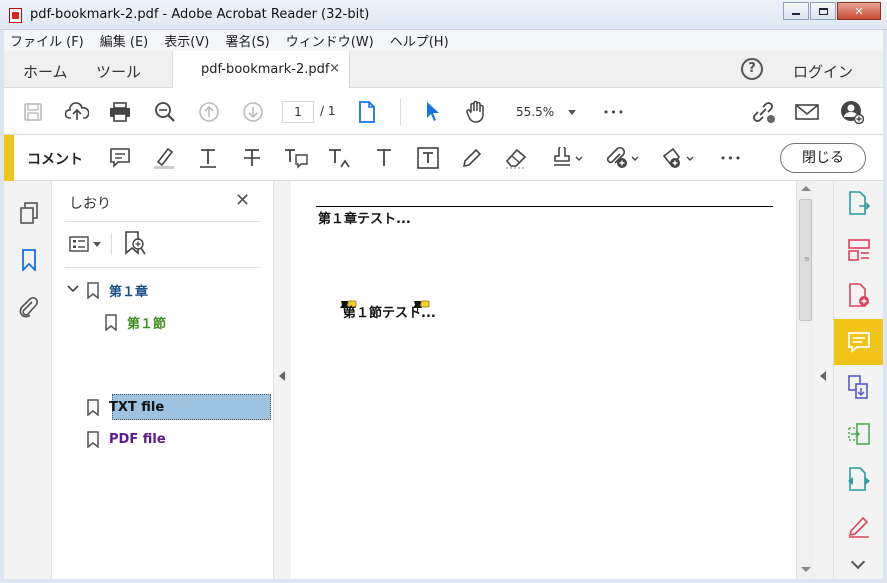 The image size is (887, 583). What do you see at coordinates (858, 526) in the screenshot?
I see `fill-sign-icon` at bounding box center [858, 526].